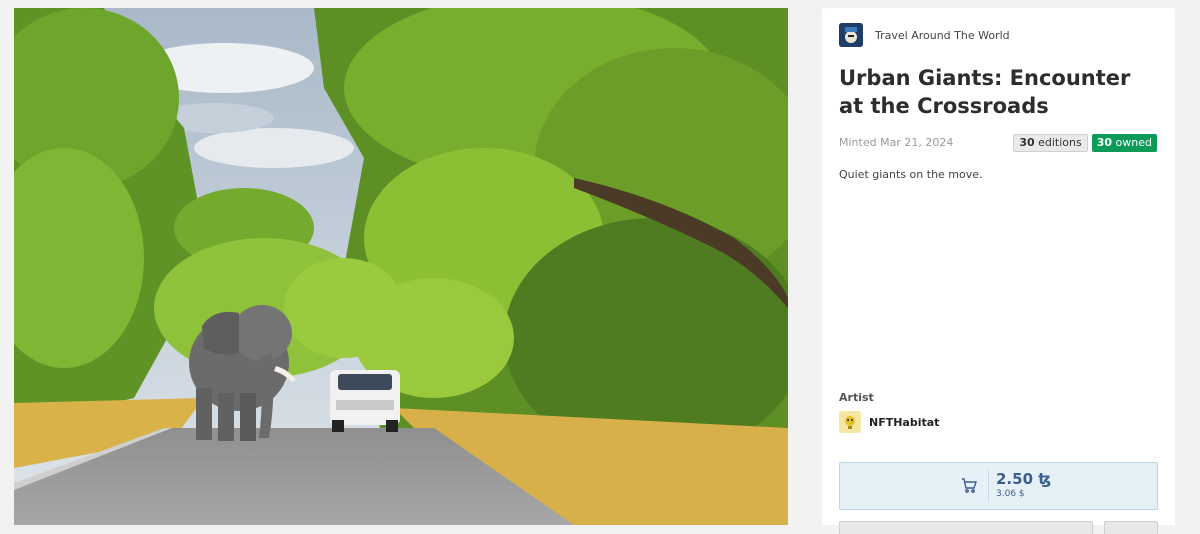 Image resolution: width=1200 pixels, height=534 pixels. Describe the element at coordinates (1027, 142) in the screenshot. I see `editions-count: 30` at that location.